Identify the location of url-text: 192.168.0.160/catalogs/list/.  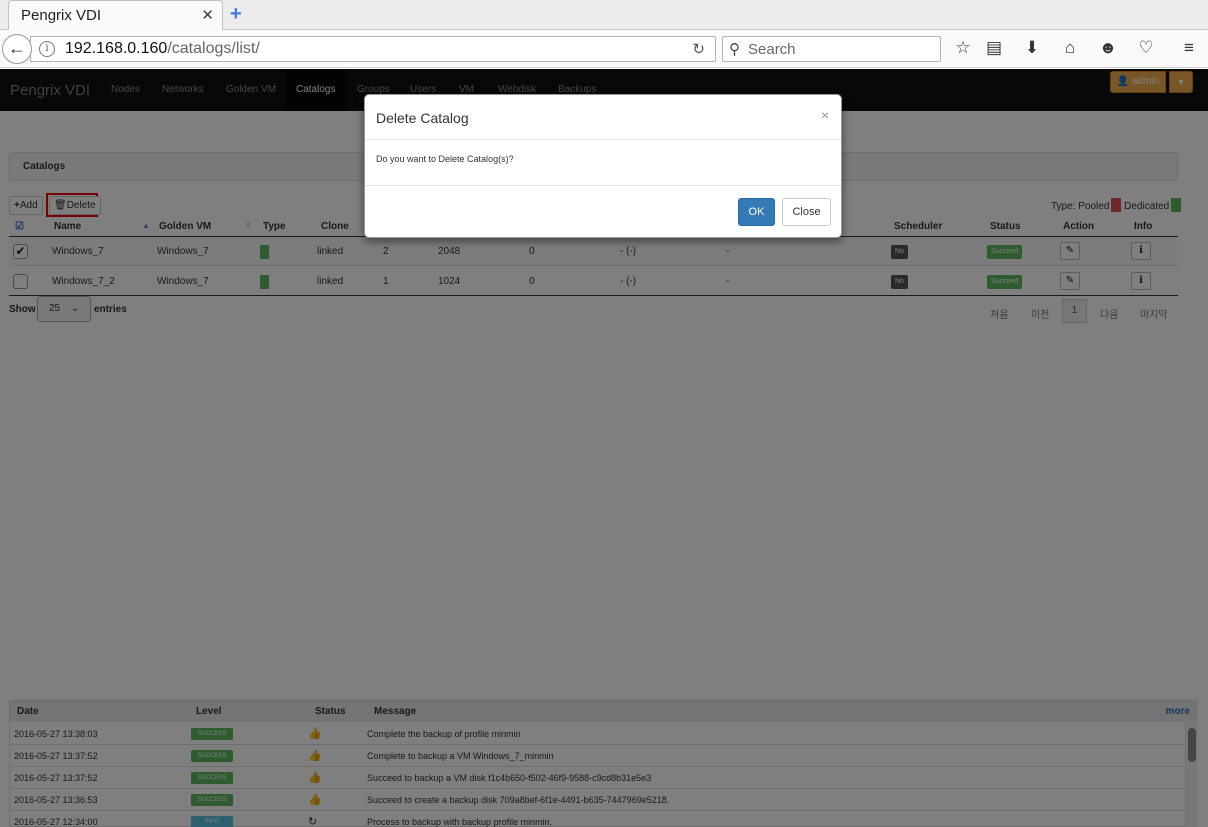
(162, 49).